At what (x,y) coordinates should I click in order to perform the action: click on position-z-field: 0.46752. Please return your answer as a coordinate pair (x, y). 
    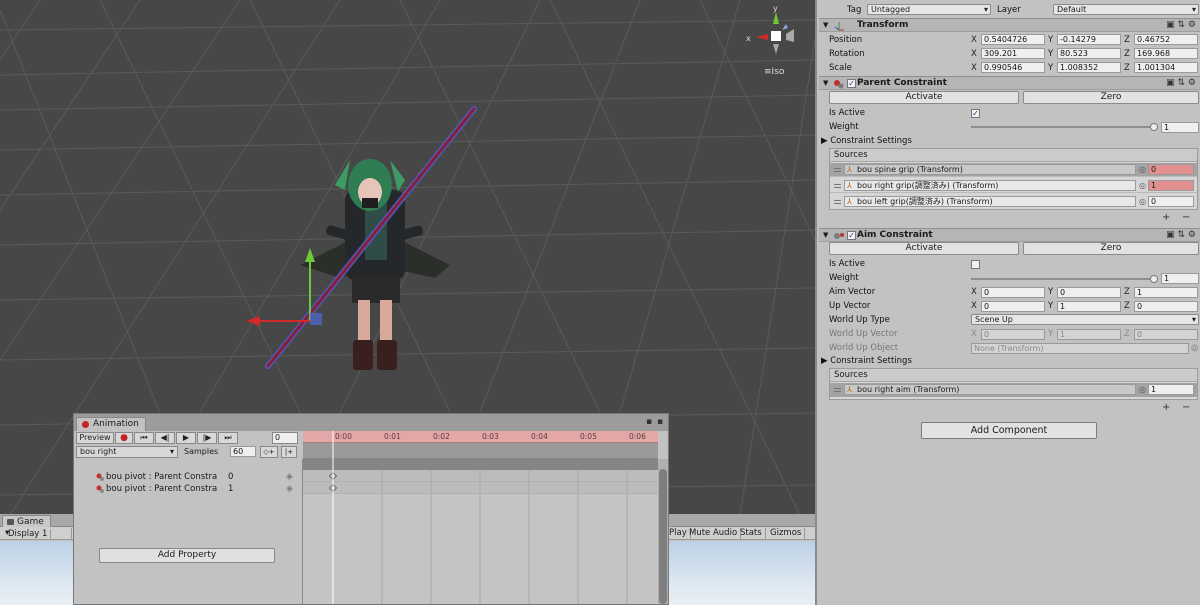
    Looking at the image, I should click on (1166, 39).